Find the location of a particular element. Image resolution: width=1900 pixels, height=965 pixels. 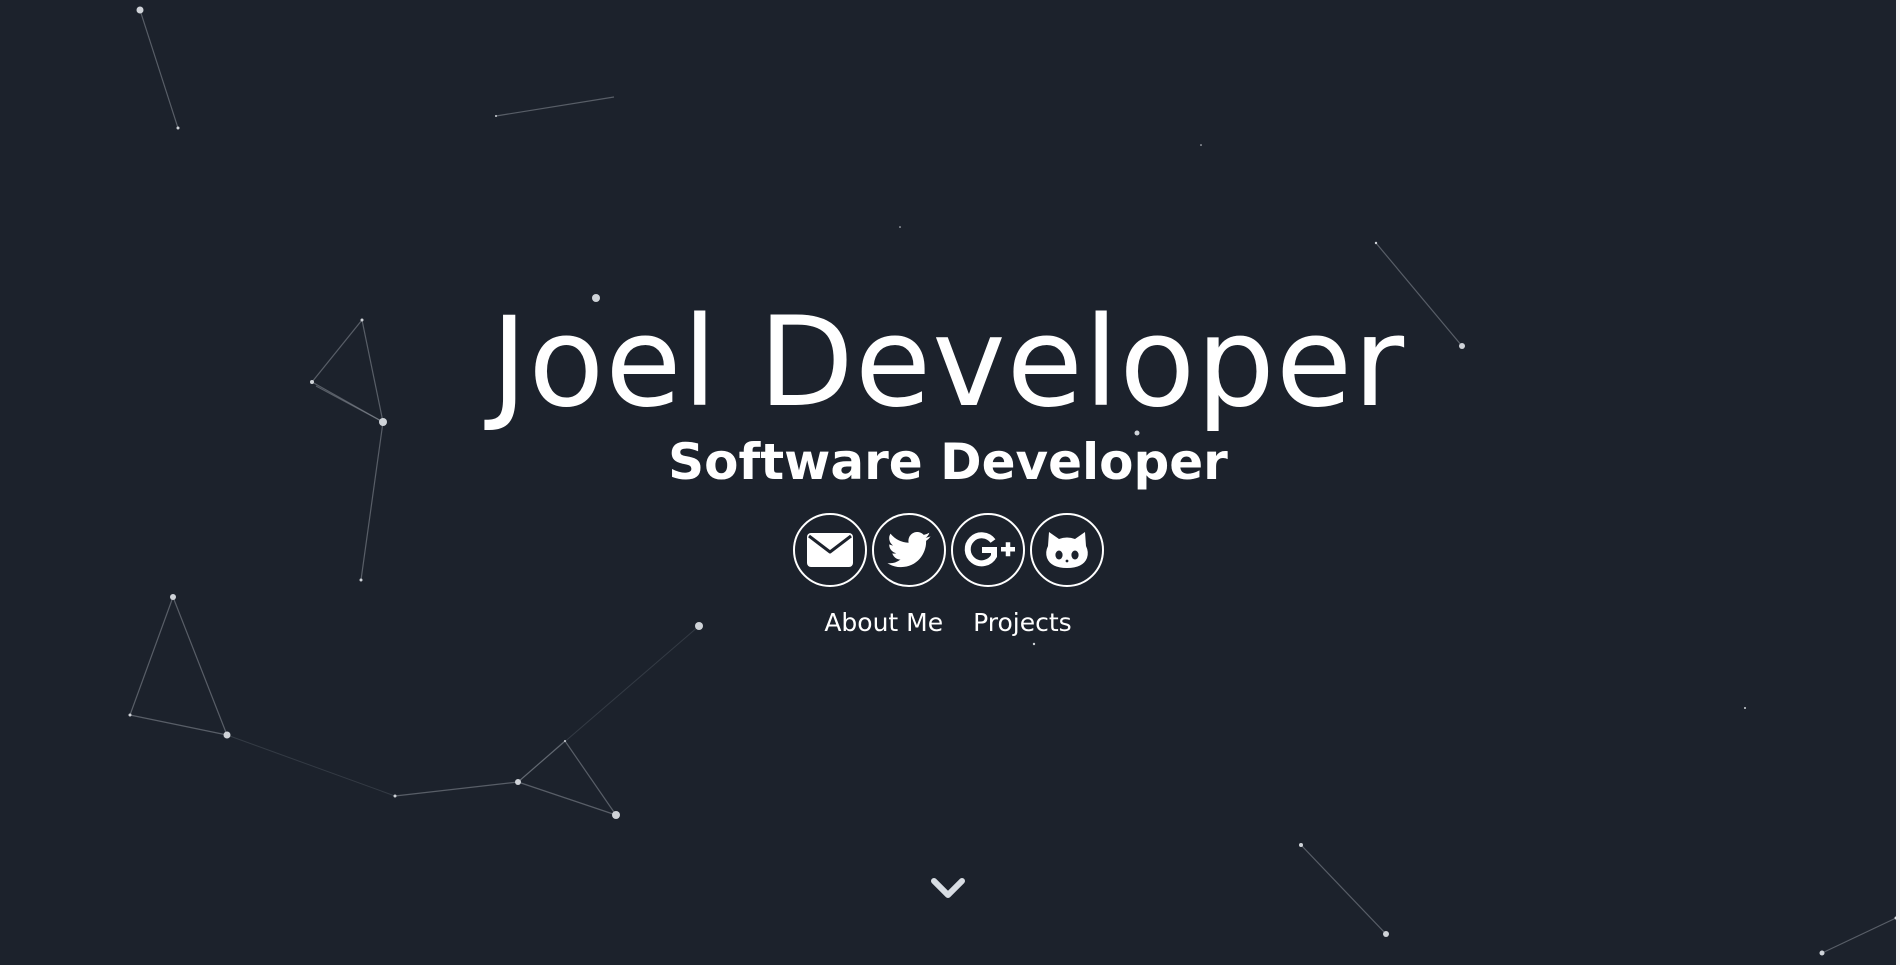

twitter-bird-icon is located at coordinates (908, 550).